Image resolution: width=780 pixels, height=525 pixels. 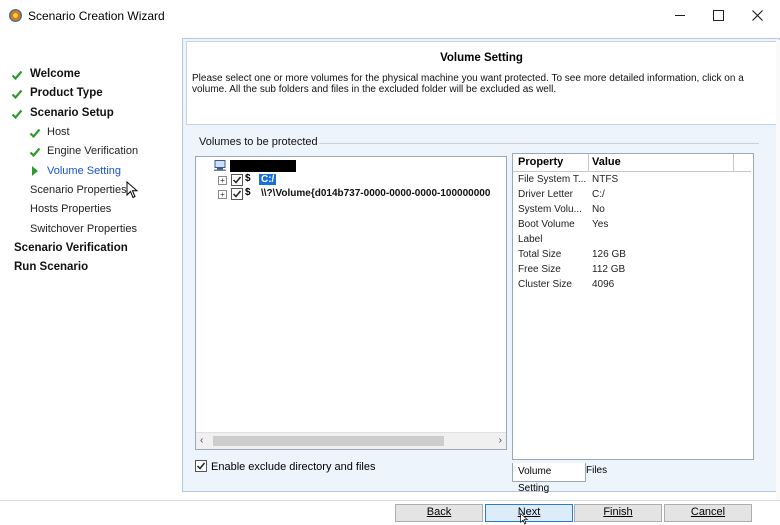 What do you see at coordinates (293, 467) in the screenshot?
I see `exclude-label: Enable exclude directory and files` at bounding box center [293, 467].